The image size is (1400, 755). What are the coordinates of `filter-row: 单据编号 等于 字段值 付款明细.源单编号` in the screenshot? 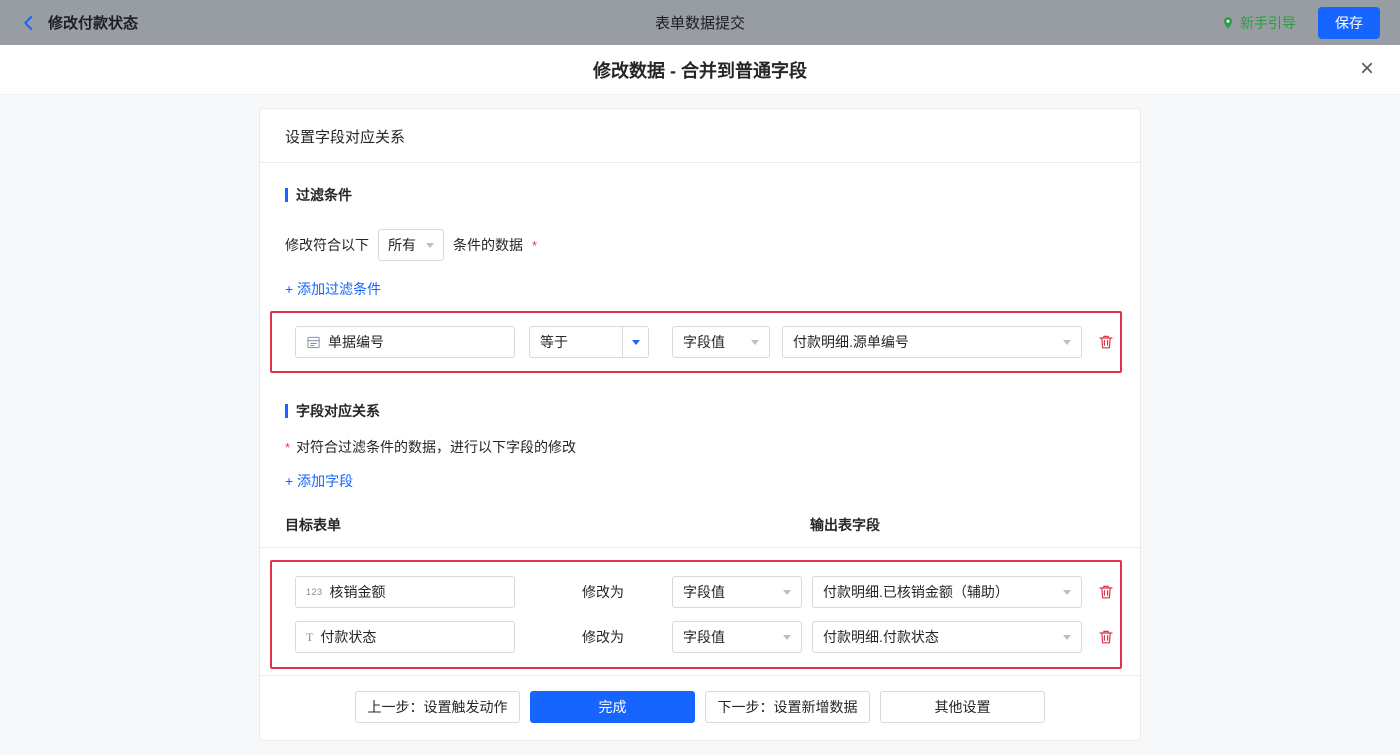 It's located at (696, 342).